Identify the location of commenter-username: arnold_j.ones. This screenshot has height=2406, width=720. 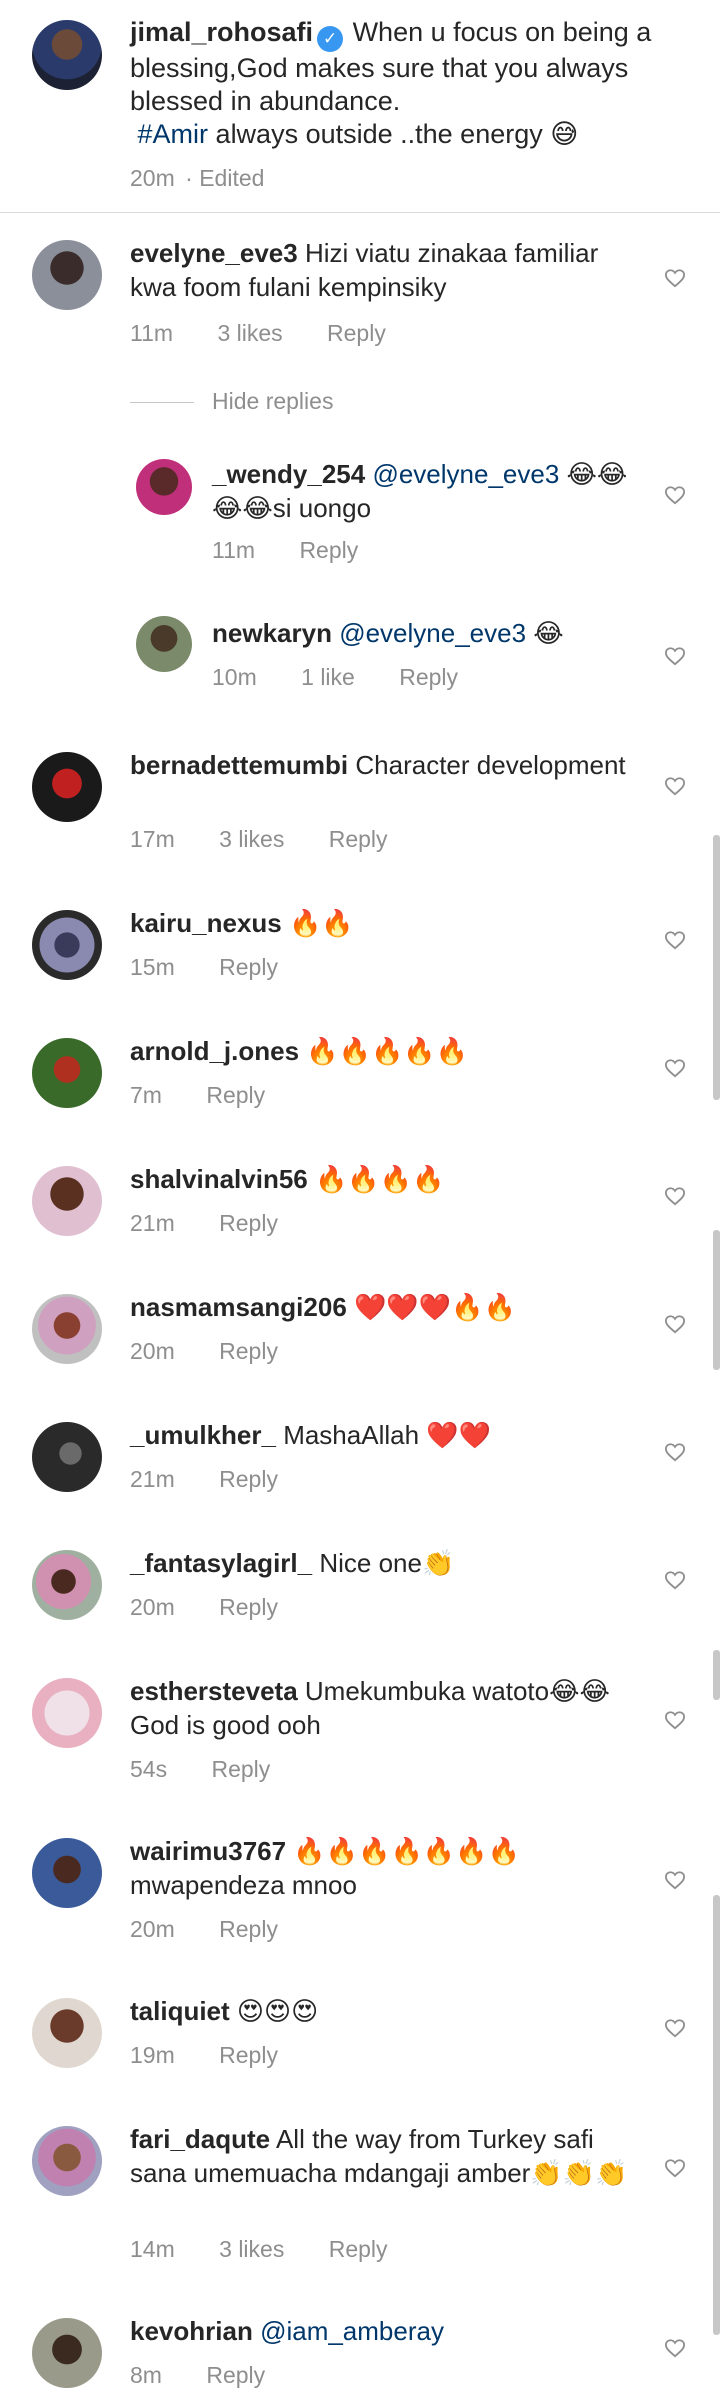
(214, 1051).